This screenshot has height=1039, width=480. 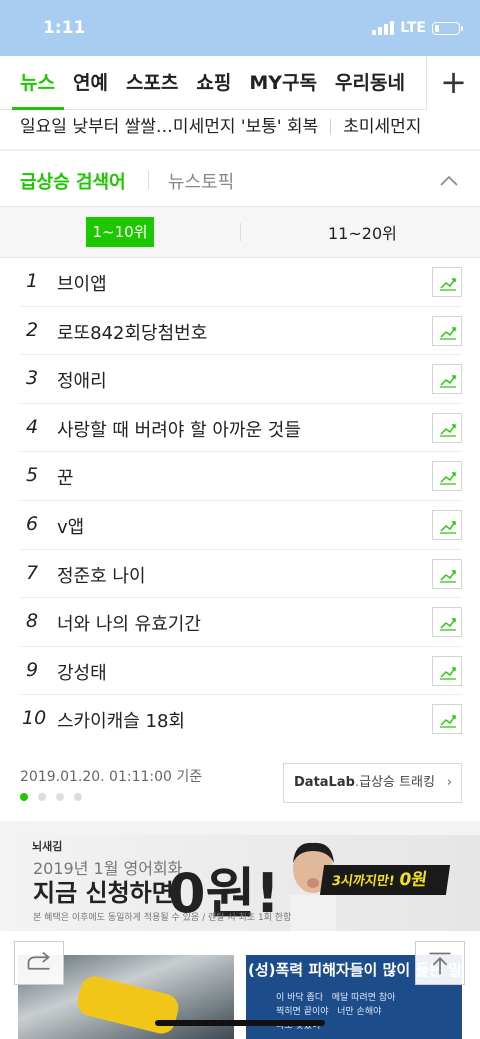 What do you see at coordinates (32, 83) in the screenshot?
I see `tab-news: 뉴스` at bounding box center [32, 83].